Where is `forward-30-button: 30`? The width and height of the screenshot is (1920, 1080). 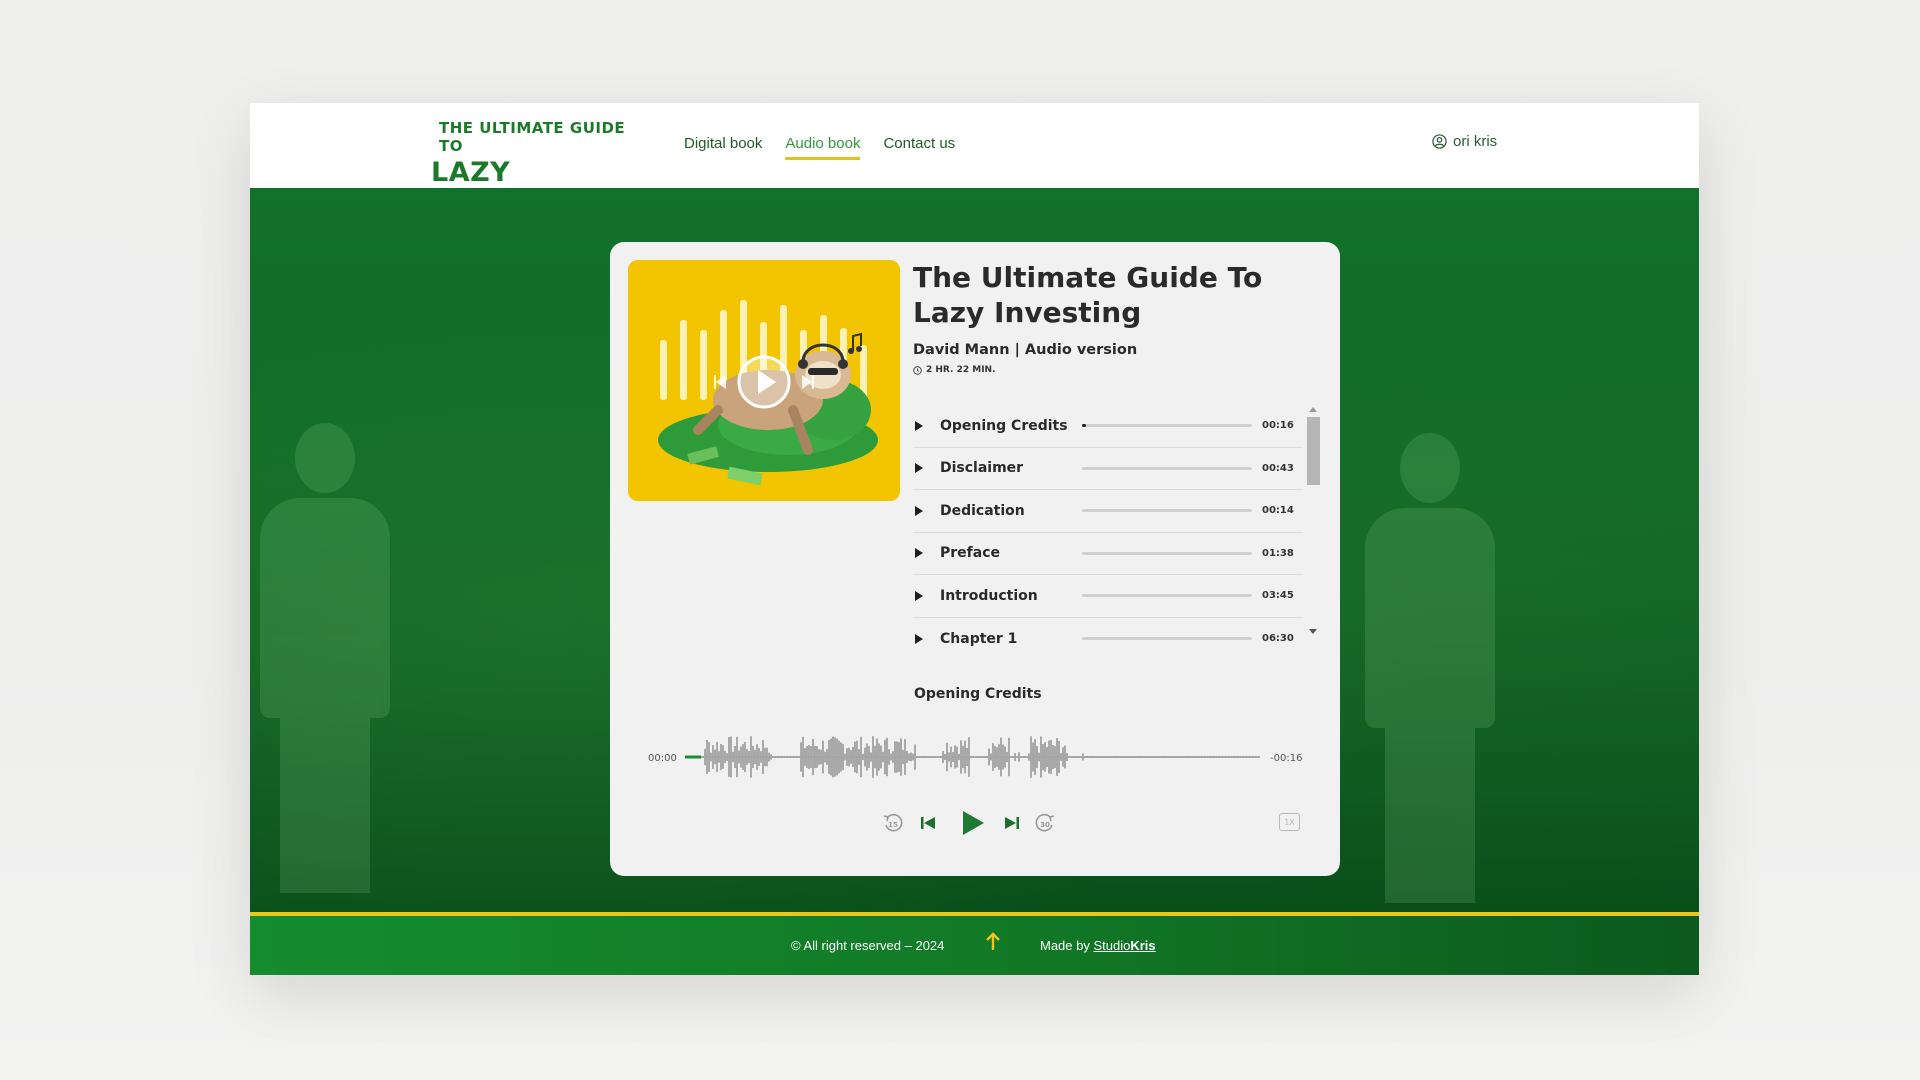 forward-30-button: 30 is located at coordinates (1045, 823).